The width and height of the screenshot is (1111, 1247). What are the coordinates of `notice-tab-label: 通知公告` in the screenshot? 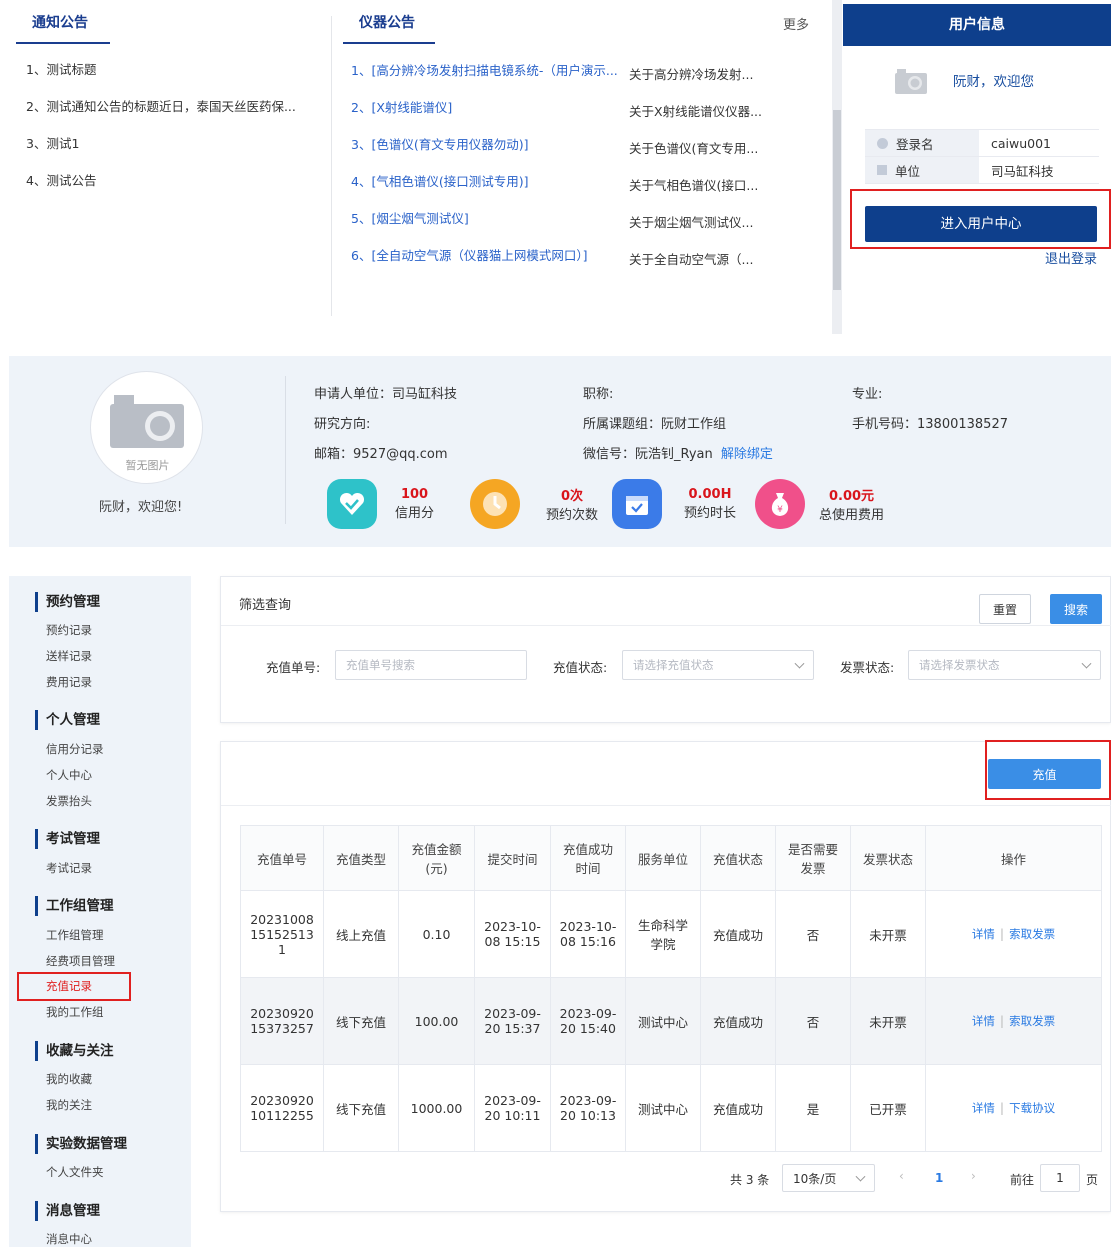 It's located at (60, 23).